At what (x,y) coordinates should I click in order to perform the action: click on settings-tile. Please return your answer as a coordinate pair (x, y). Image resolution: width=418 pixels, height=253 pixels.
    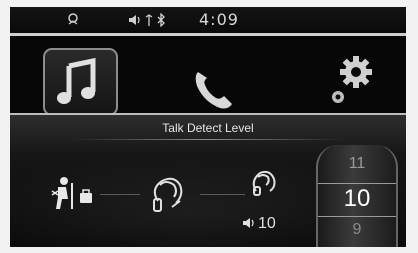
    Looking at the image, I should click on (352, 82).